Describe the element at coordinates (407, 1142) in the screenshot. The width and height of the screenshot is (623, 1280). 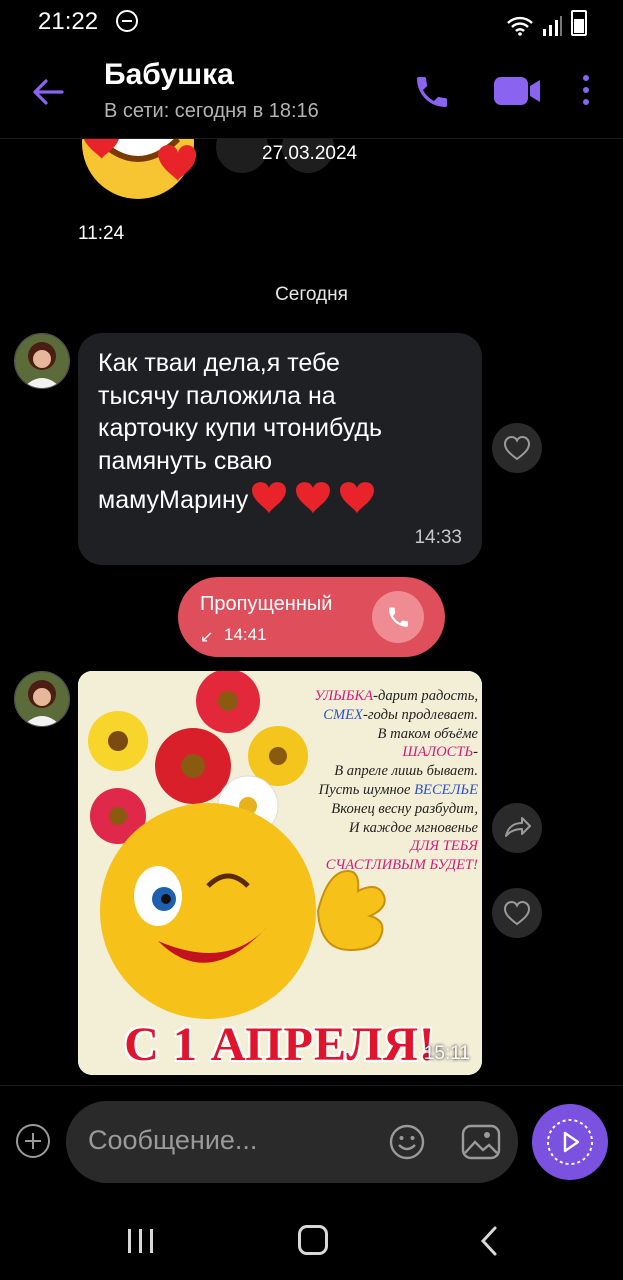
I see `emoji-icon` at that location.